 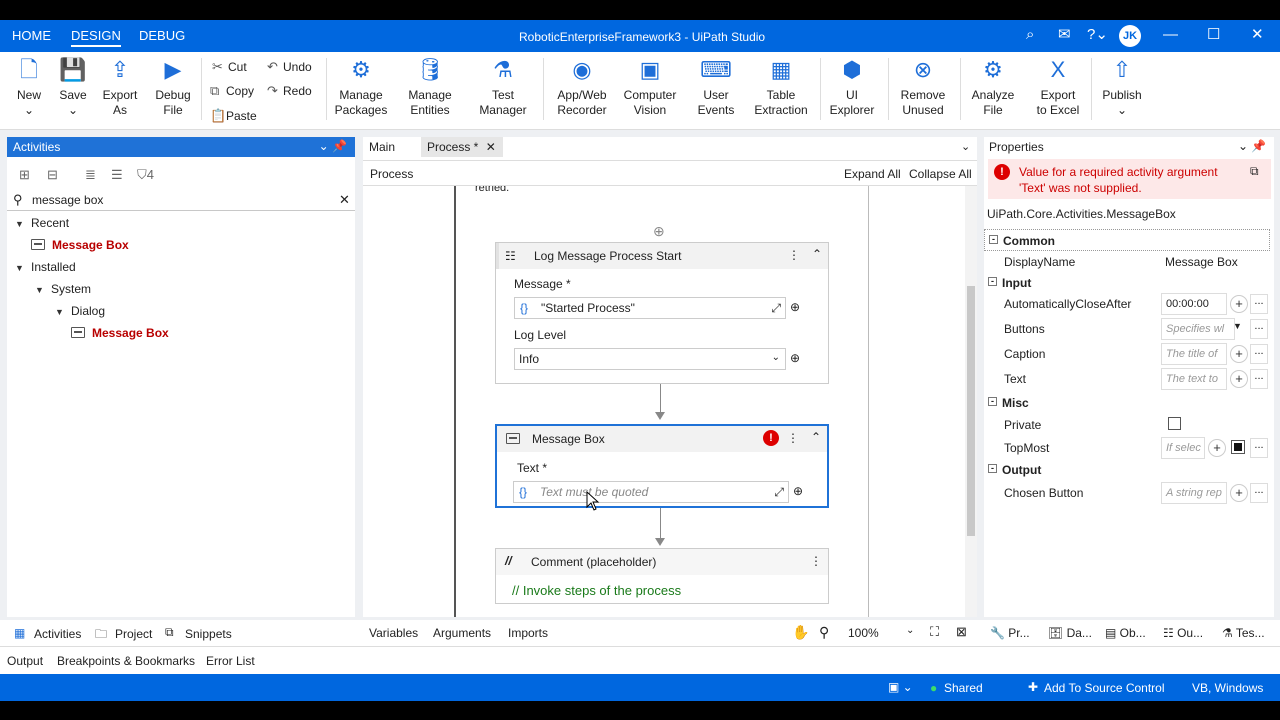 I want to click on displayname-input: Message Box, so click(x=1201, y=262).